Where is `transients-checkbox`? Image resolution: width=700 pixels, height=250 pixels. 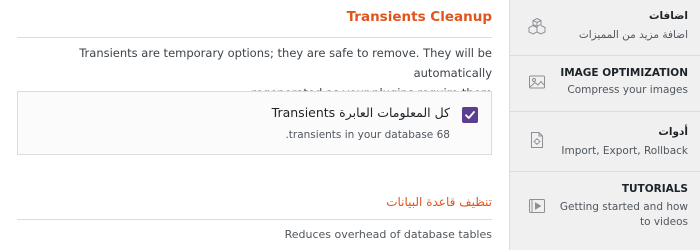 transients-checkbox is located at coordinates (470, 115).